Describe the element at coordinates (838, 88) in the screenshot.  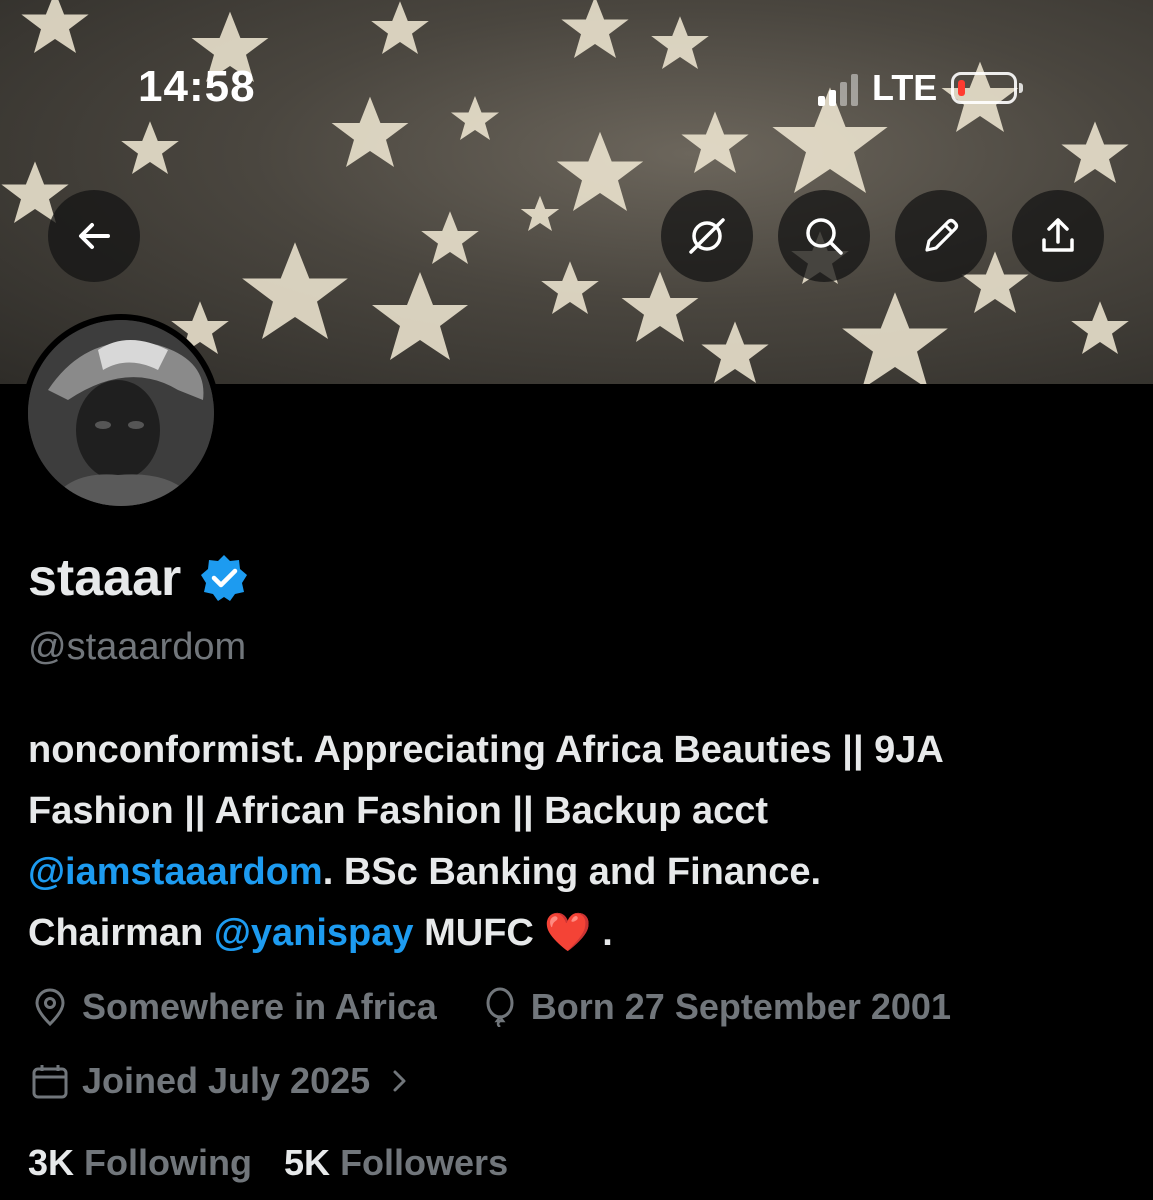
I see `signal-strength-icon` at that location.